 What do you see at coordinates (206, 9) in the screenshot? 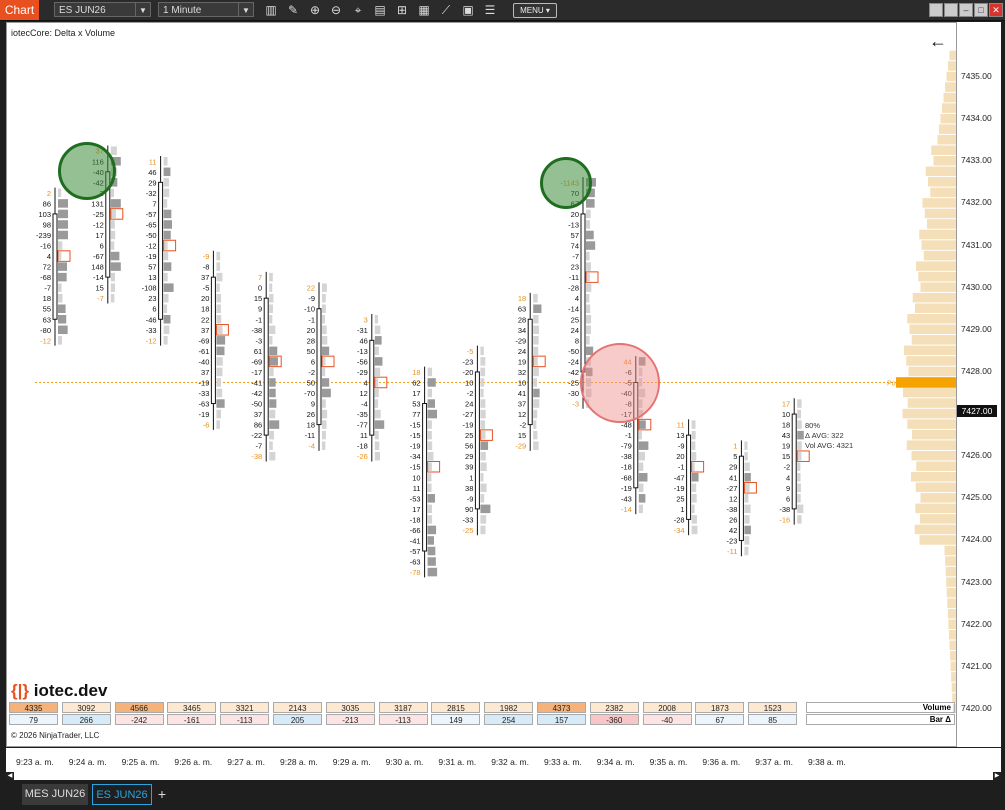
I see `interval-selector: 1 Minute ▼` at bounding box center [206, 9].